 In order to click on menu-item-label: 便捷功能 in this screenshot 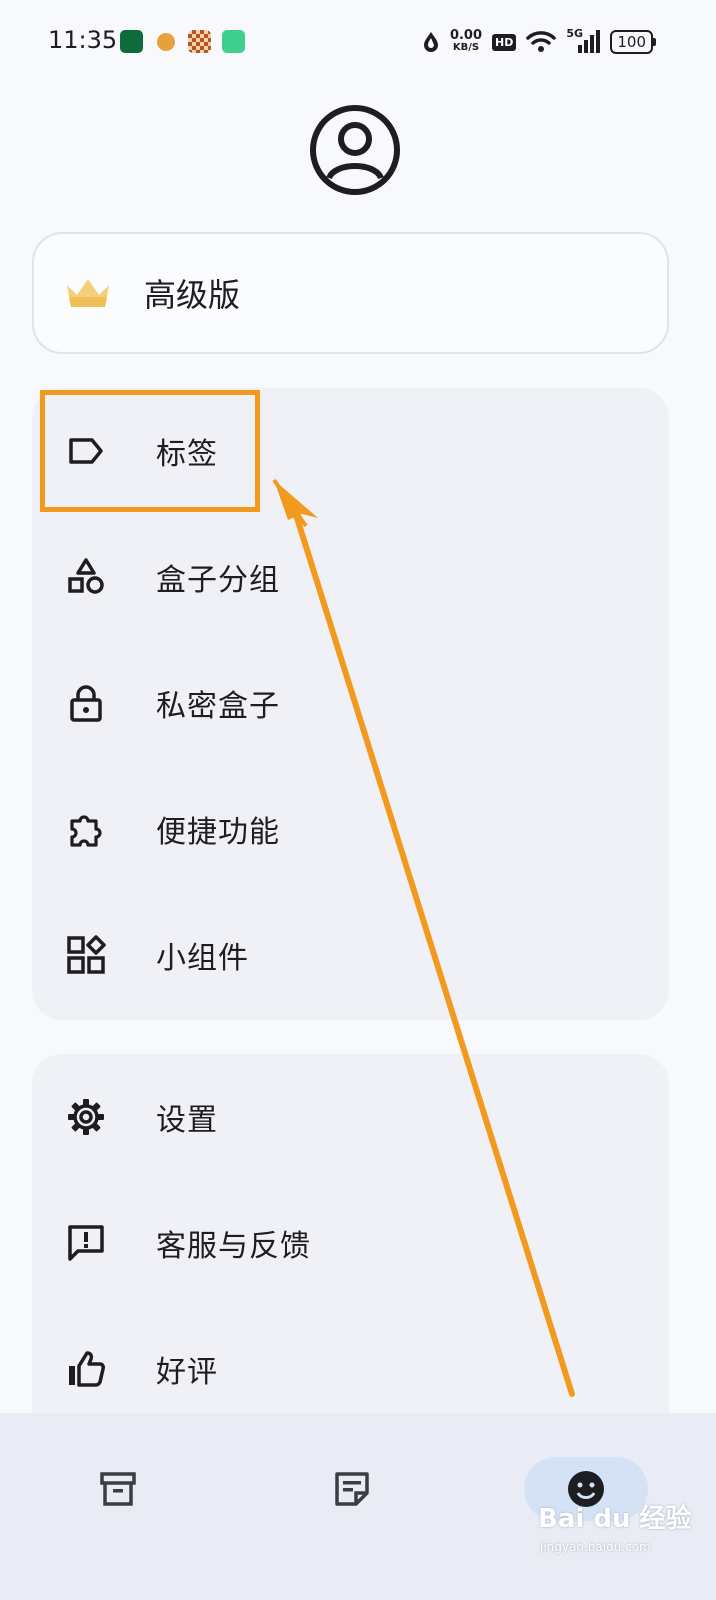, I will do `click(218, 832)`.